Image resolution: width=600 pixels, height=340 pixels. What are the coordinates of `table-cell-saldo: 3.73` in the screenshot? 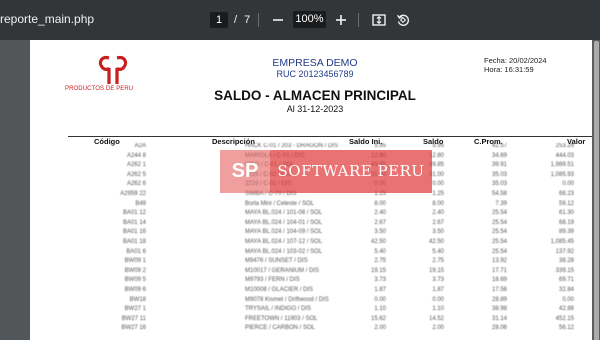 It's located at (438, 280).